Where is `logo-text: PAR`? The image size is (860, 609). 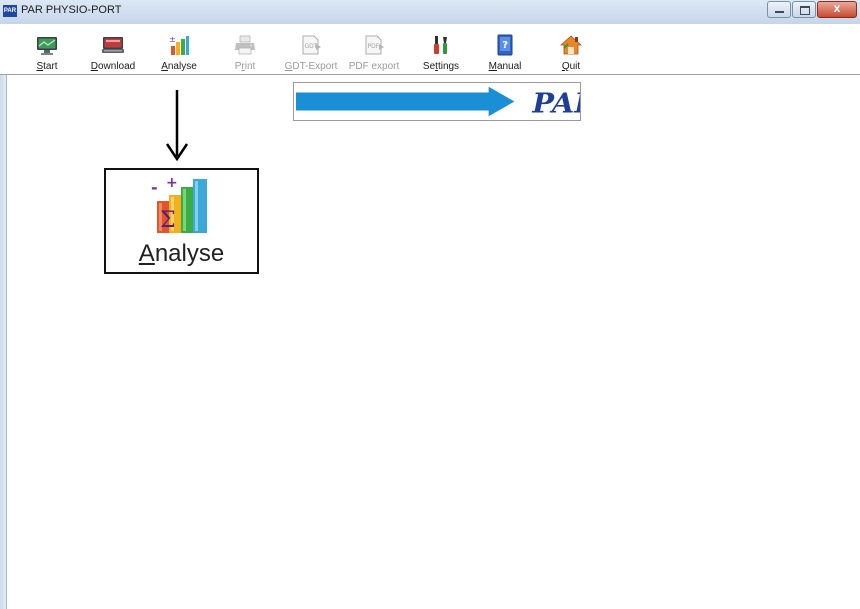
logo-text: PAR is located at coordinates (555, 103).